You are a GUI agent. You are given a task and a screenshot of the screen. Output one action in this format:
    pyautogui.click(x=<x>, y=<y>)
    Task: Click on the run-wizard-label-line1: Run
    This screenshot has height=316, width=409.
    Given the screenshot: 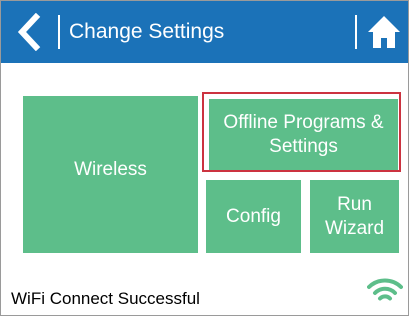 What is the action you would take?
    pyautogui.click(x=354, y=204)
    